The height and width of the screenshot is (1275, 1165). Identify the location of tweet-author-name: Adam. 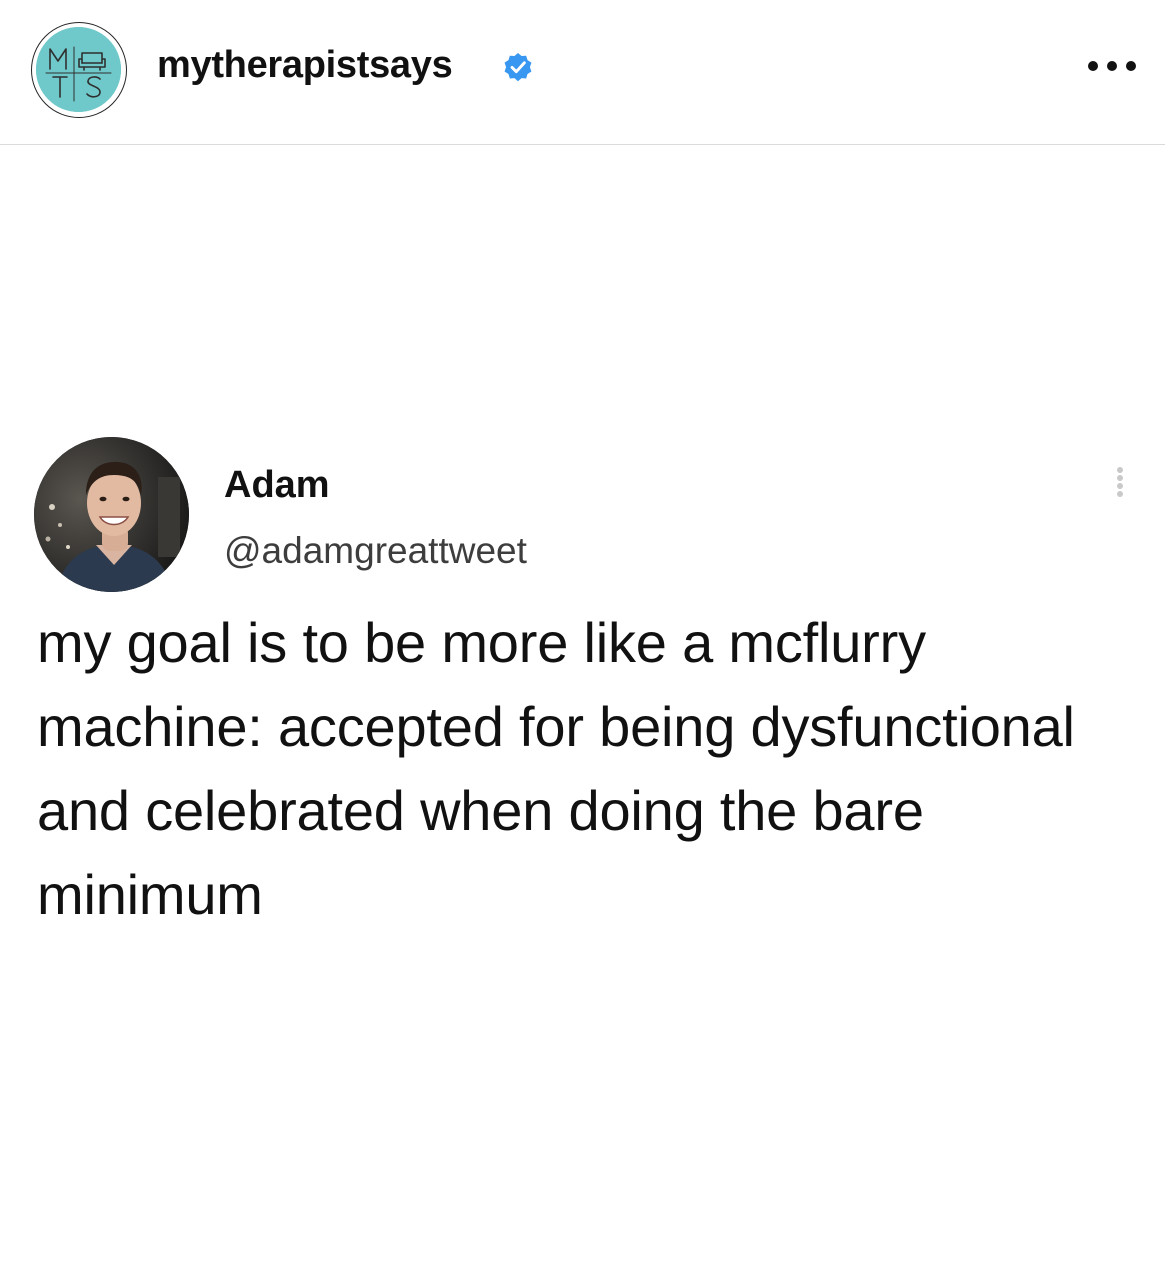
(277, 485).